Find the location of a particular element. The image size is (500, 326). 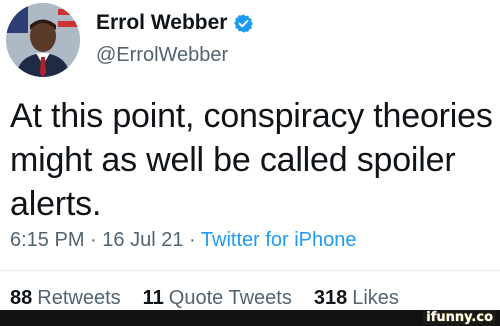

likes-stat: 318 Likes is located at coordinates (356, 298).